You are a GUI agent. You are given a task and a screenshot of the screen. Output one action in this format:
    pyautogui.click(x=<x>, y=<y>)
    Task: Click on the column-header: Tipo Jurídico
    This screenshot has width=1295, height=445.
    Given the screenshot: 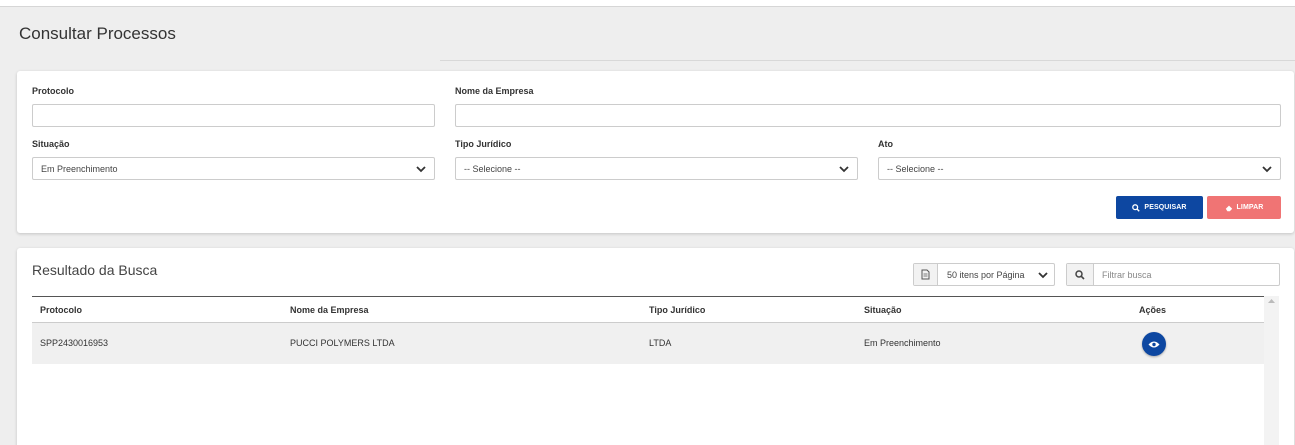 What is the action you would take?
    pyautogui.click(x=677, y=310)
    